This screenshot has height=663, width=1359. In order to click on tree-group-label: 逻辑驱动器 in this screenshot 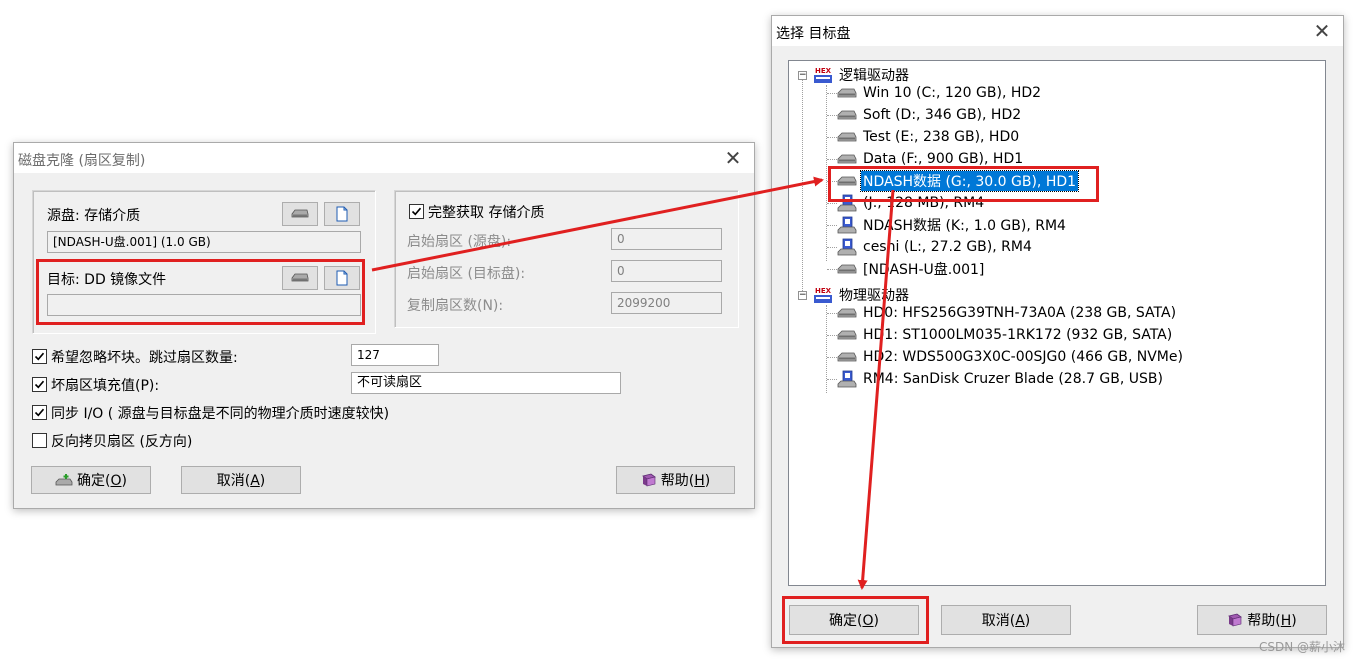, I will do `click(874, 76)`.